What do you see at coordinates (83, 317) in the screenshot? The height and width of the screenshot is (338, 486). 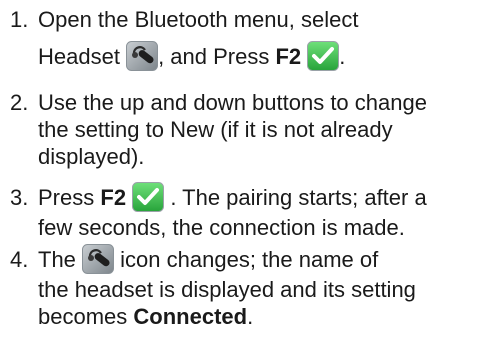 I see `step-text-fragment: becomes` at bounding box center [83, 317].